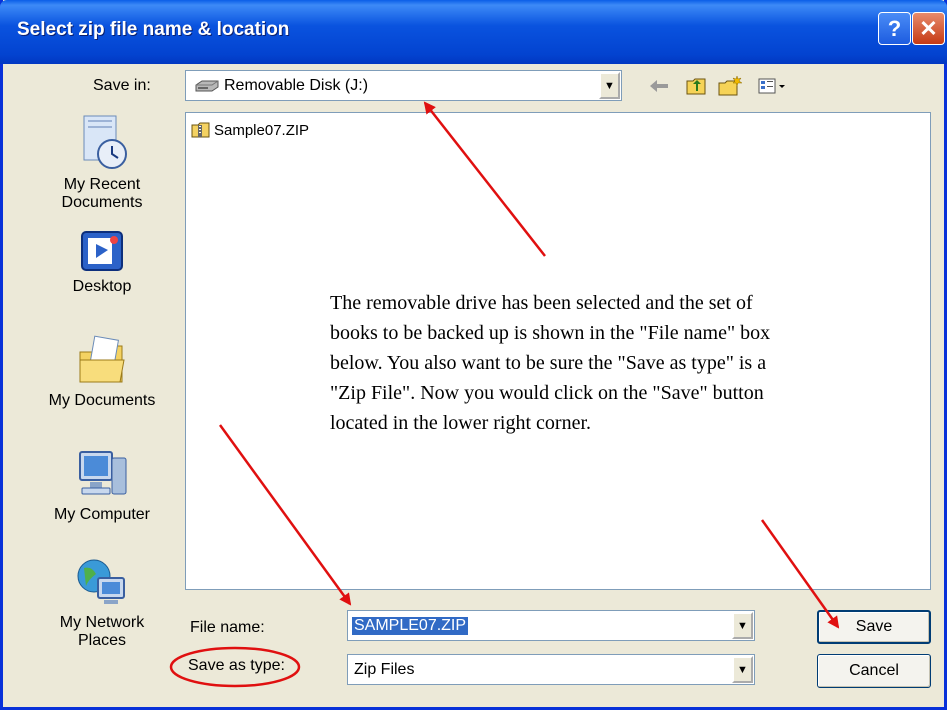 Image resolution: width=947 pixels, height=710 pixels. What do you see at coordinates (122, 85) in the screenshot?
I see `save-in-label: Save in:` at bounding box center [122, 85].